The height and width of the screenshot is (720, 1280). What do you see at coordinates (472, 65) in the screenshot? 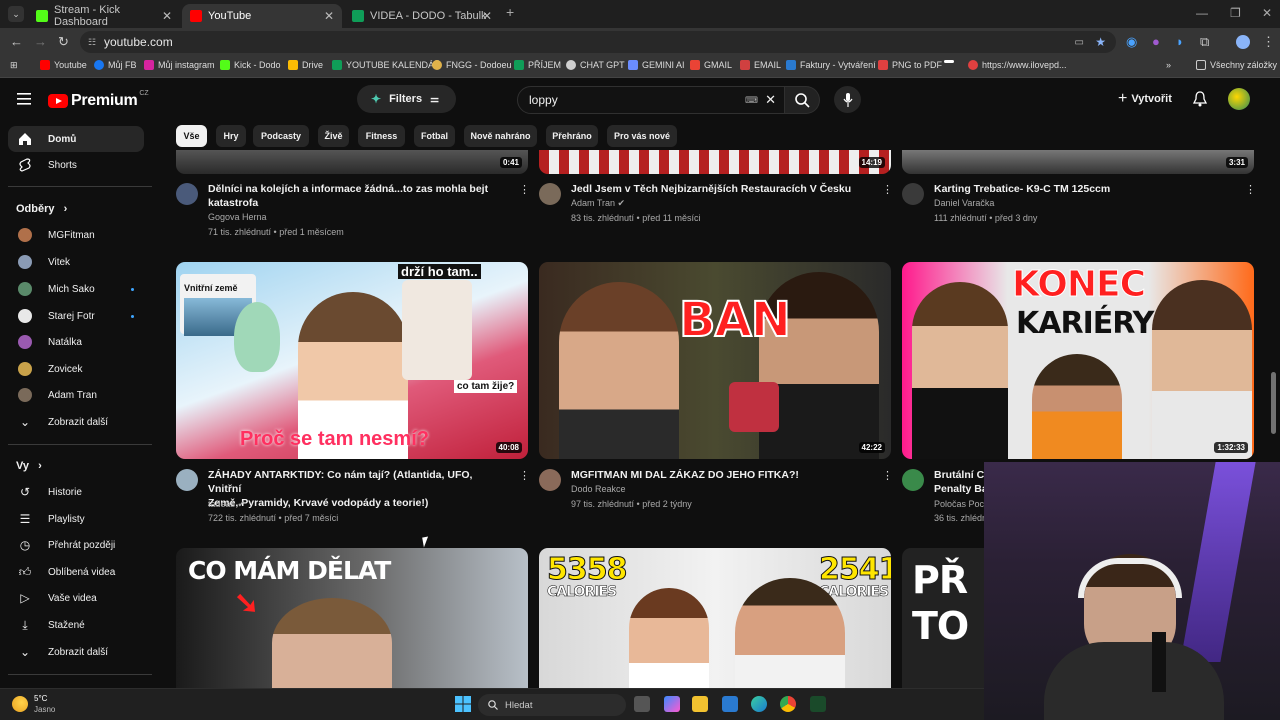
I see `bookmark-fngg: FNGG - Dodoeu` at bounding box center [472, 65].